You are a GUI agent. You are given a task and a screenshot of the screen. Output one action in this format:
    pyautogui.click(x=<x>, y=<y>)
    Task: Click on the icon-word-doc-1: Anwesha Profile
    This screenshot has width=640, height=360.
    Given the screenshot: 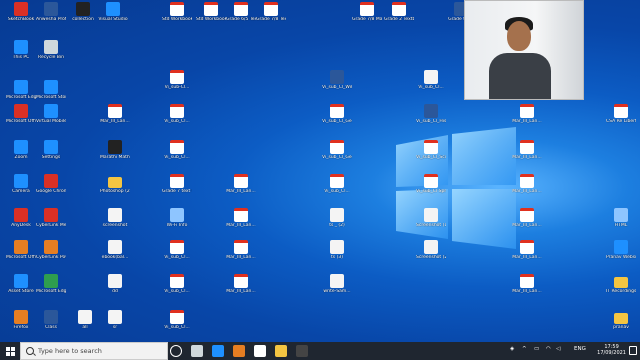 What is the action you would take?
    pyautogui.click(x=51, y=12)
    